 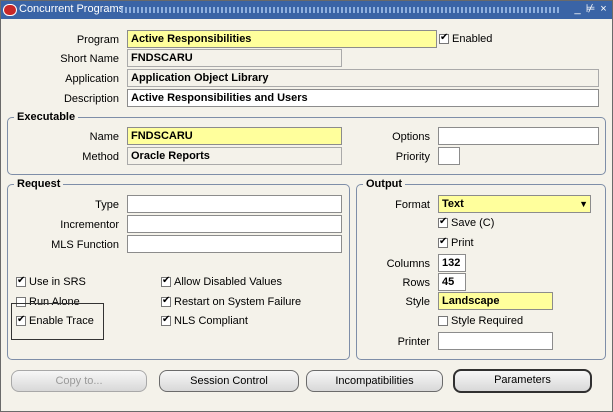 What do you see at coordinates (603, 9) in the screenshot?
I see `close-icon: ×` at bounding box center [603, 9].